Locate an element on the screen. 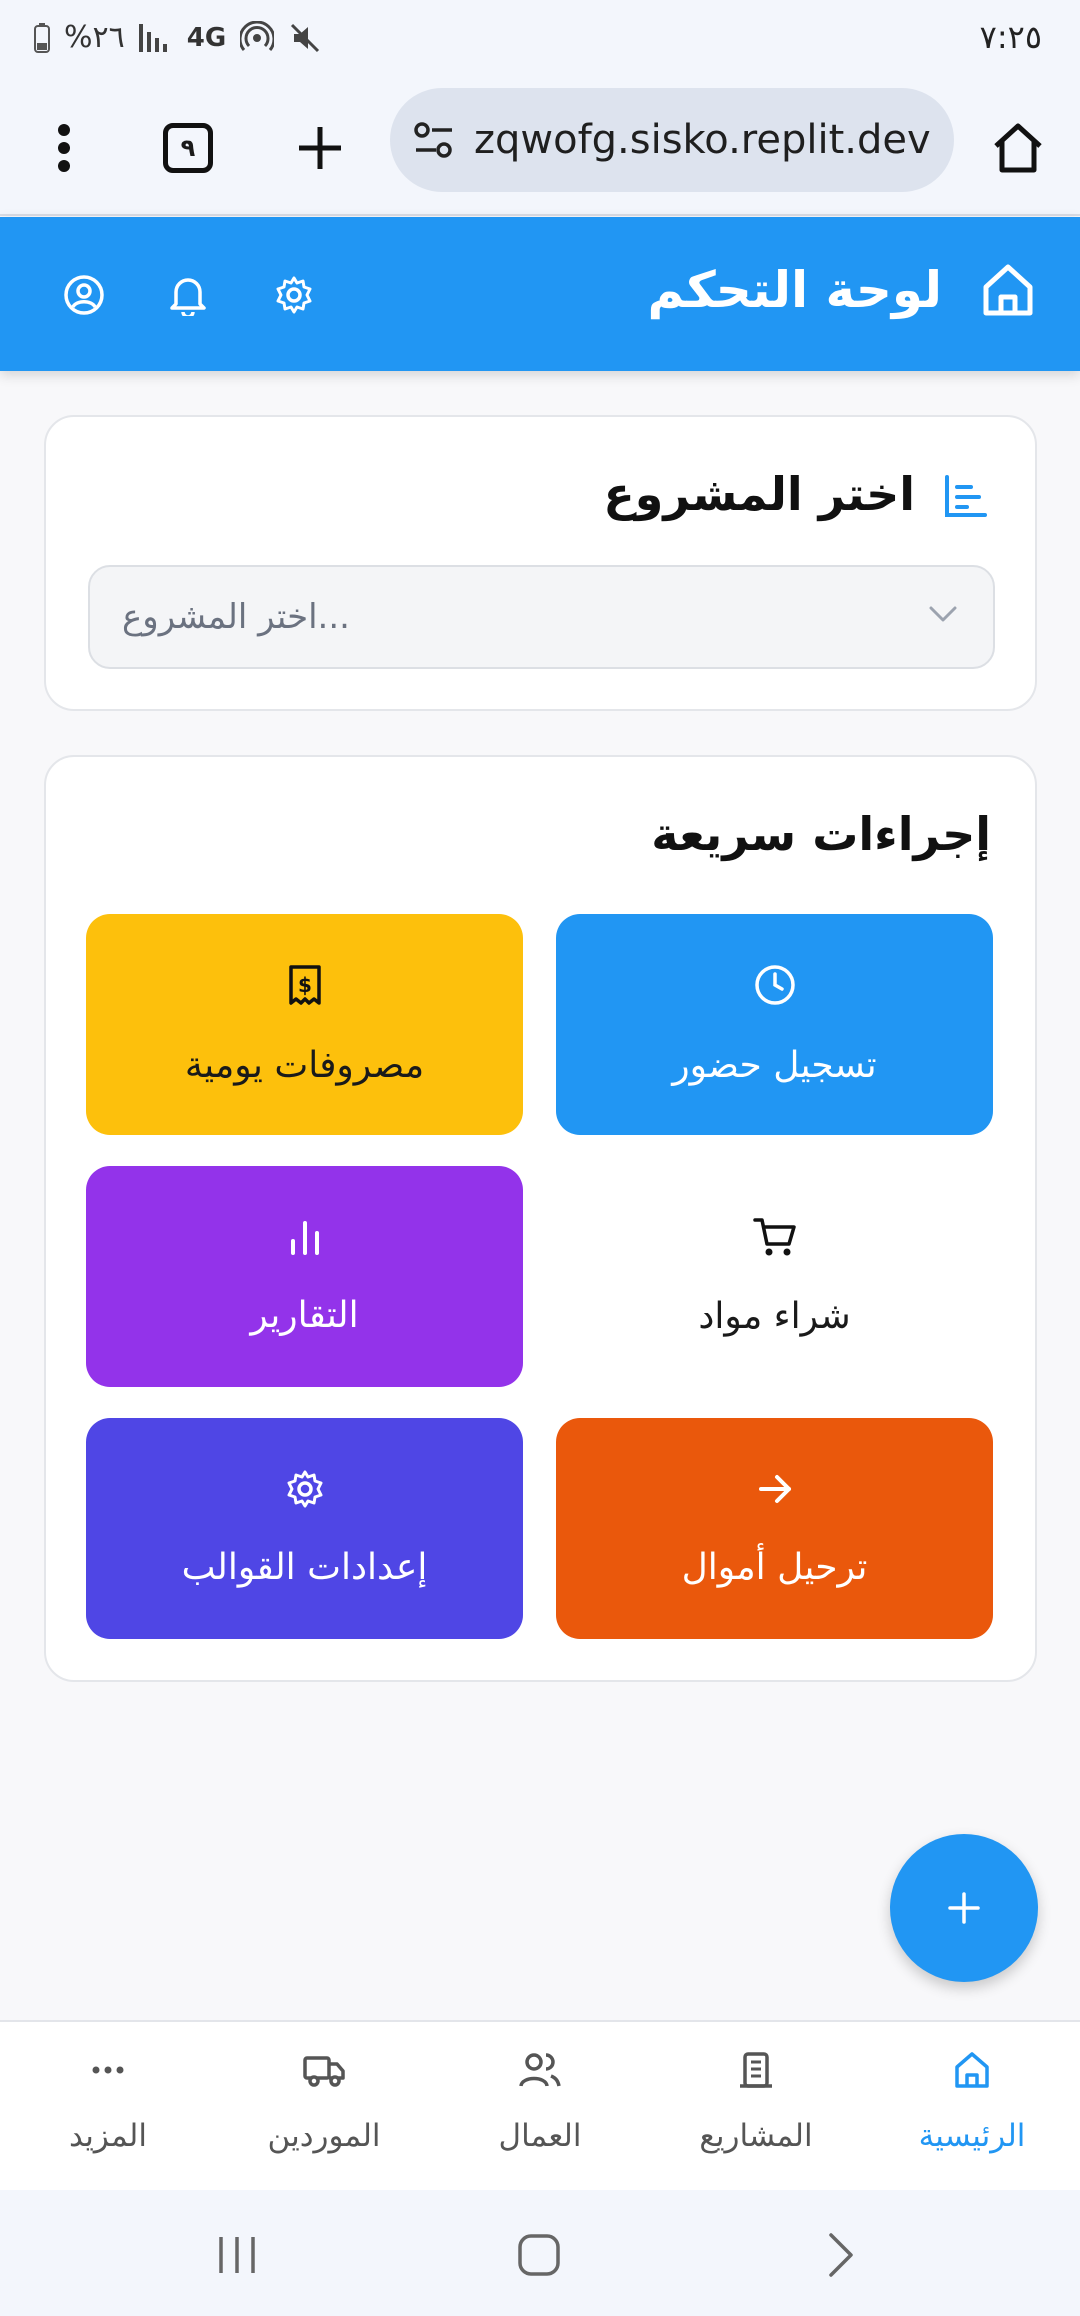  chevron-down-icon is located at coordinates (943, 614).